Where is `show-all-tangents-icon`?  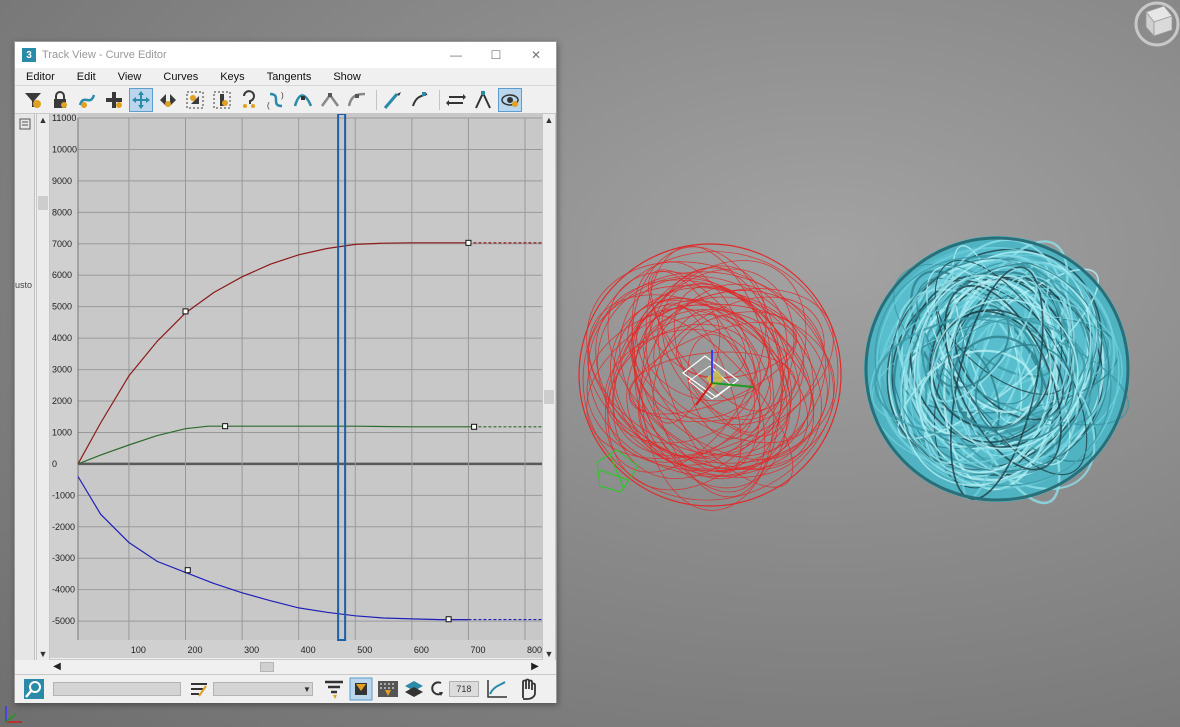 show-all-tangents-icon is located at coordinates (361, 689).